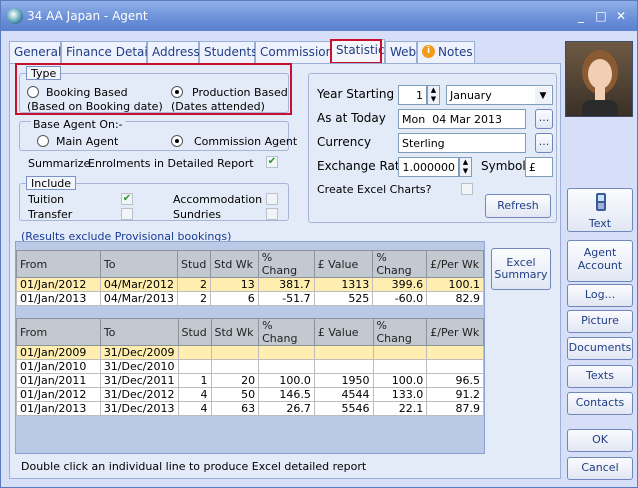  I want to click on commission-agent-radio, so click(177, 141).